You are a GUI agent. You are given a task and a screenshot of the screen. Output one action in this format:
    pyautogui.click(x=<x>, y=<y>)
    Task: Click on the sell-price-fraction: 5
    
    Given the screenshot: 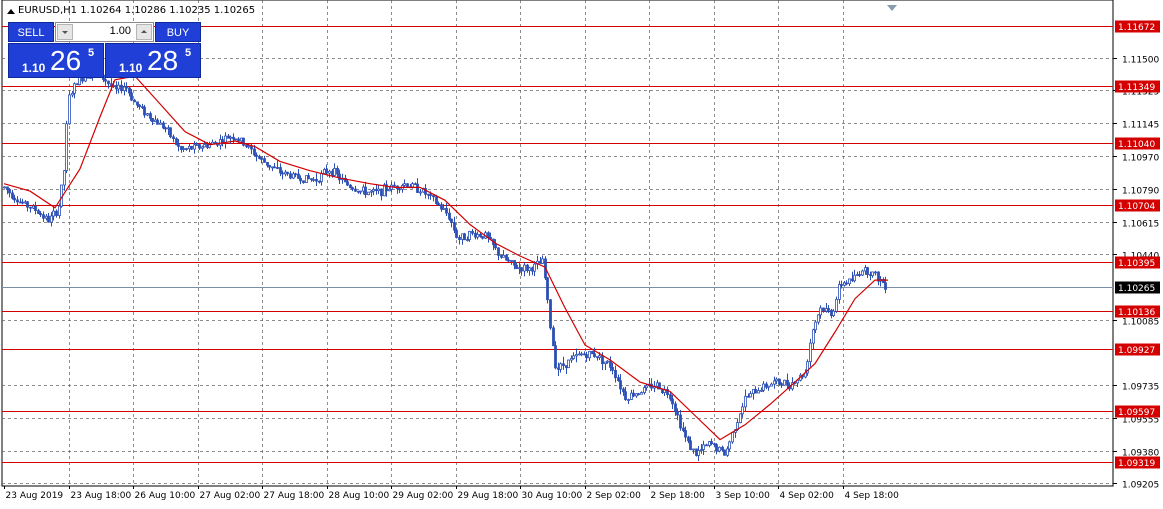 What is the action you would take?
    pyautogui.click(x=91, y=53)
    